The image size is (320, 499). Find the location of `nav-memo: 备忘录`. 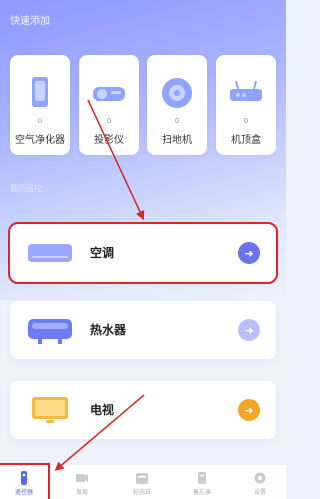

nav-memo: 备忘录 is located at coordinates (202, 482).